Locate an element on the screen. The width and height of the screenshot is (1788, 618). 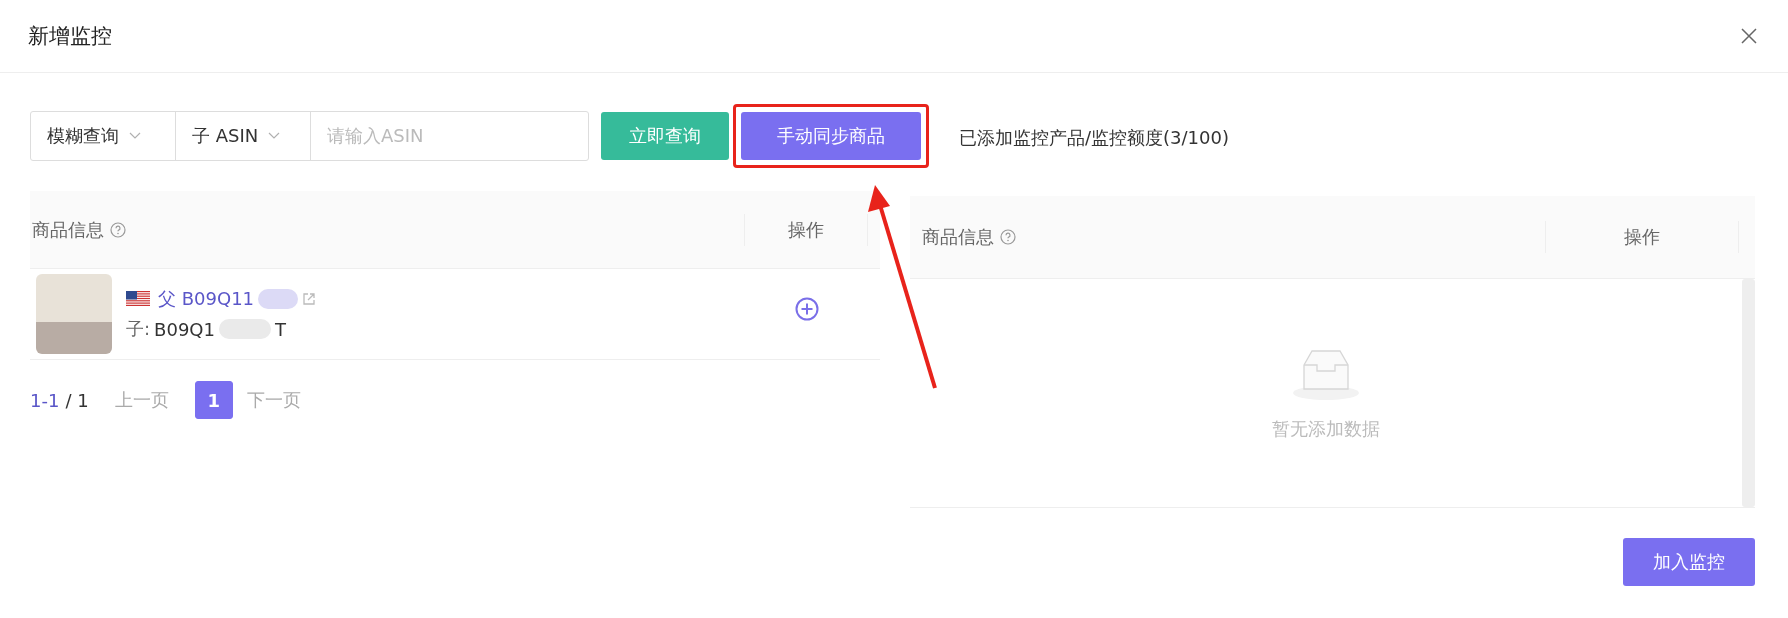
page-number-button: 1 is located at coordinates (213, 400).